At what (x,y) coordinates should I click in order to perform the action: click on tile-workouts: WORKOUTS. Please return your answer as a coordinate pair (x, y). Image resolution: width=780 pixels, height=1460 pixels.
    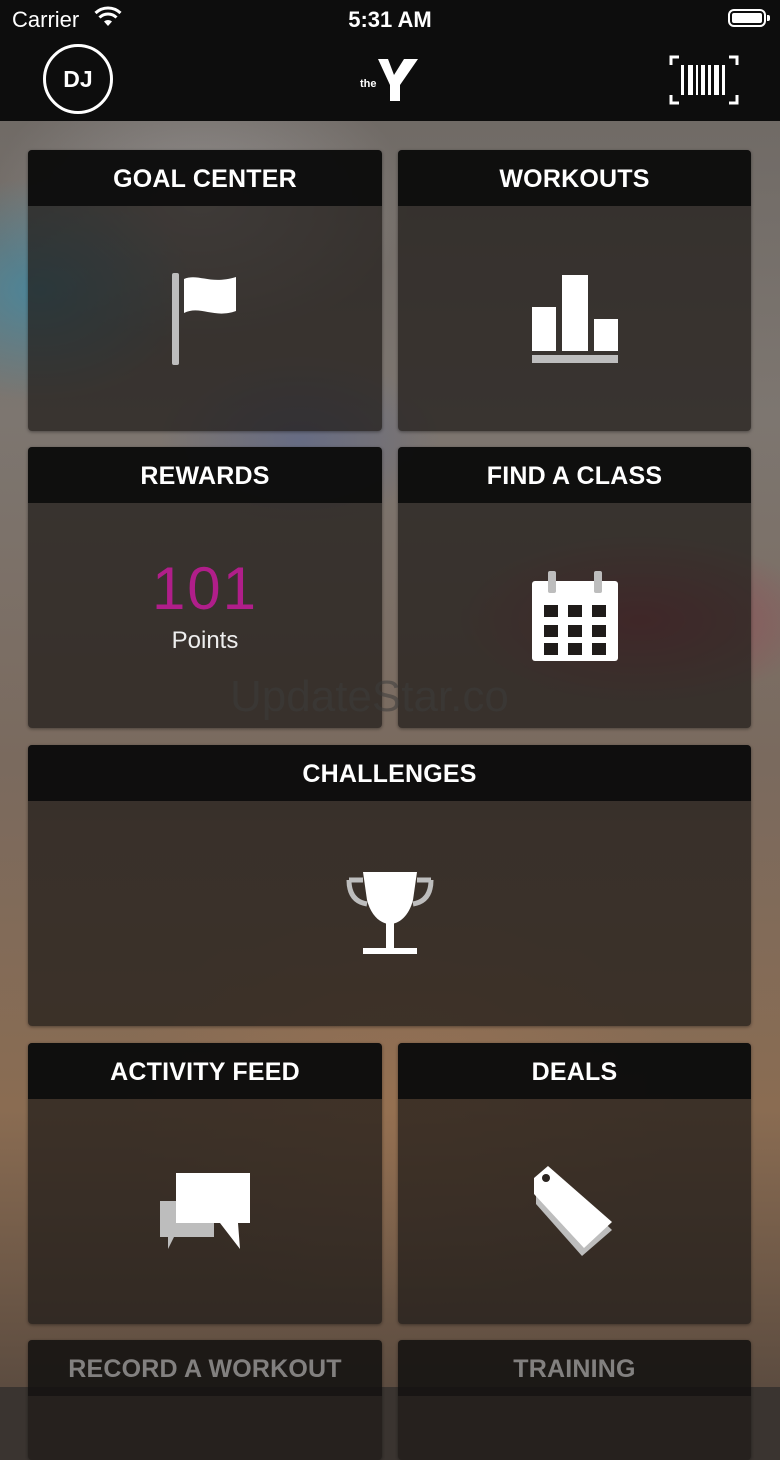
    Looking at the image, I should click on (574, 290).